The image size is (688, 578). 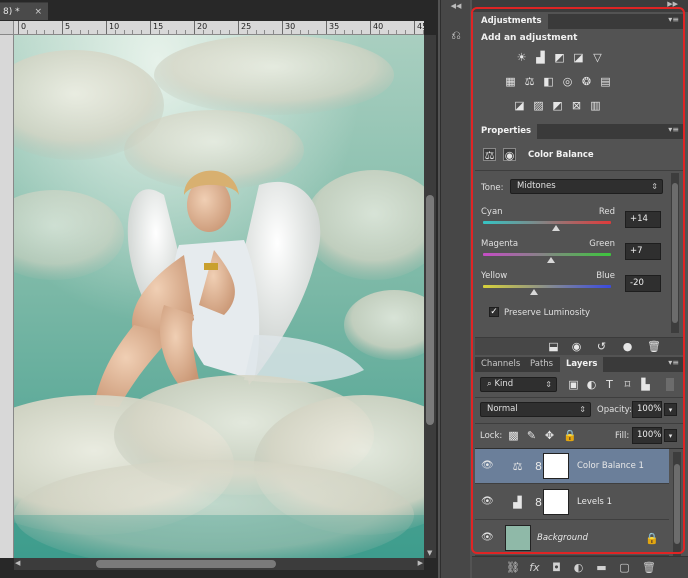 I want to click on threshold-icon: ◩, so click(x=557, y=105).